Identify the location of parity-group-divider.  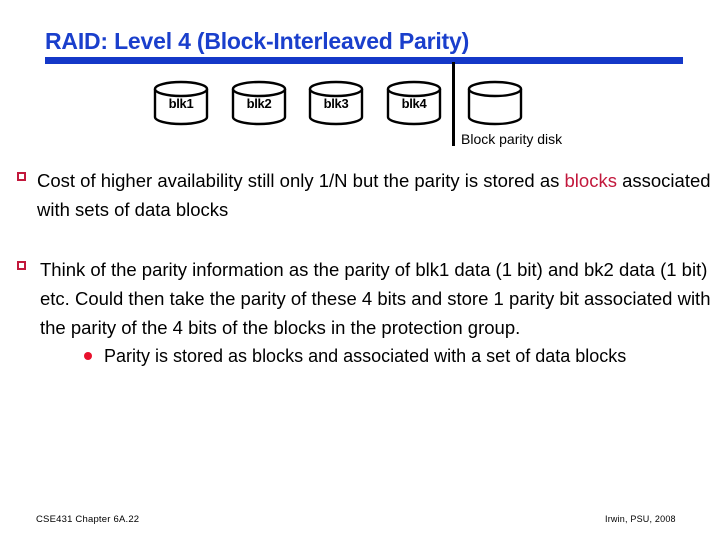
(453, 104).